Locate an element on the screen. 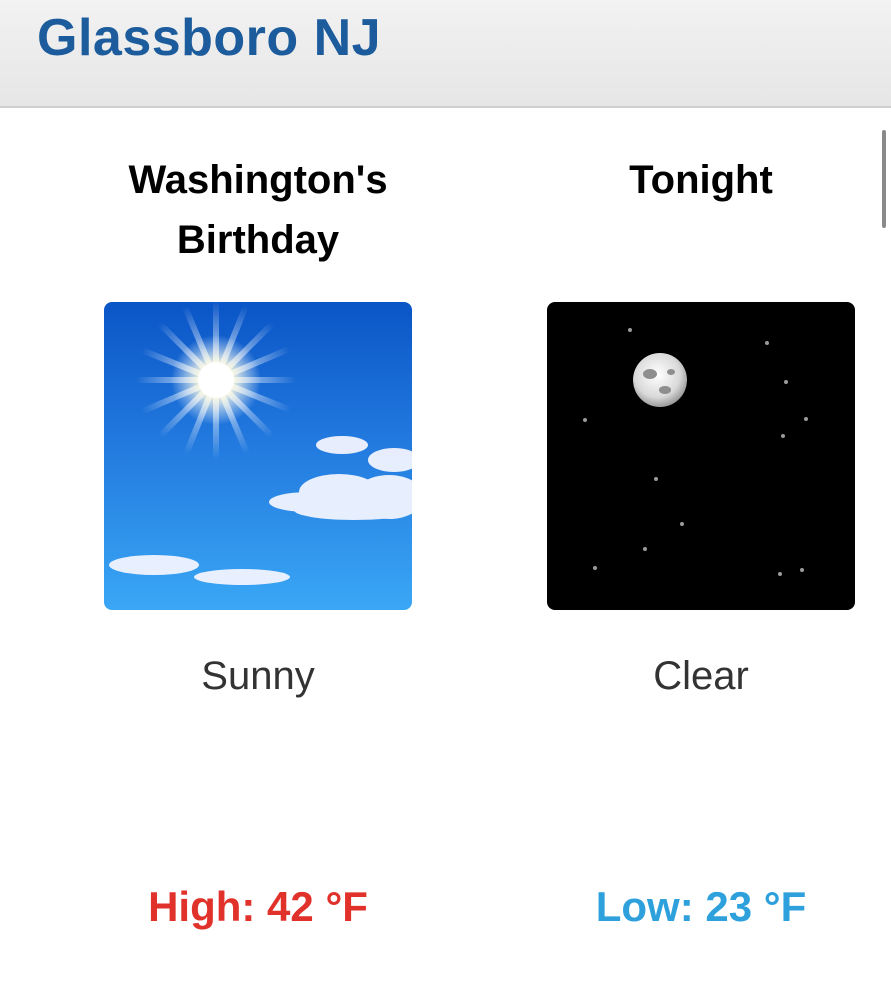  scrollbar-thumb is located at coordinates (884, 179).